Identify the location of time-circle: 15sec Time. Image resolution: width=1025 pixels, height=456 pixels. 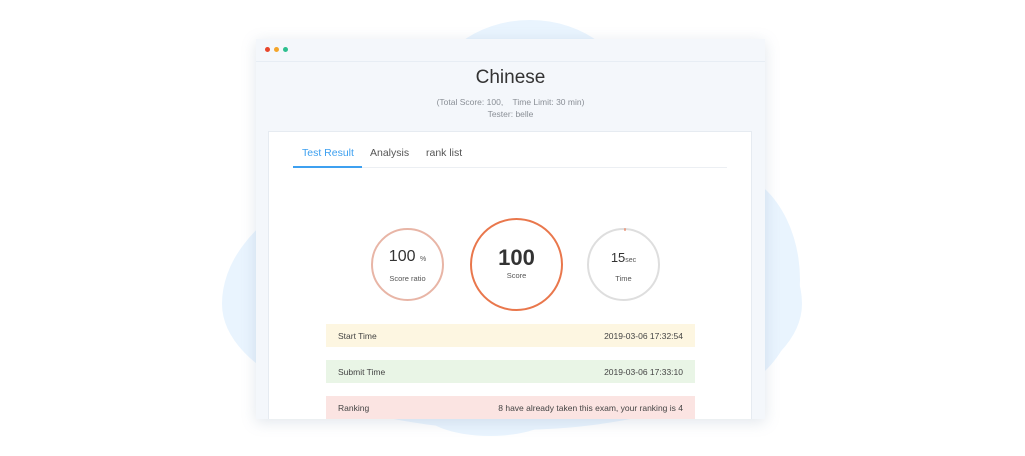
(623, 264).